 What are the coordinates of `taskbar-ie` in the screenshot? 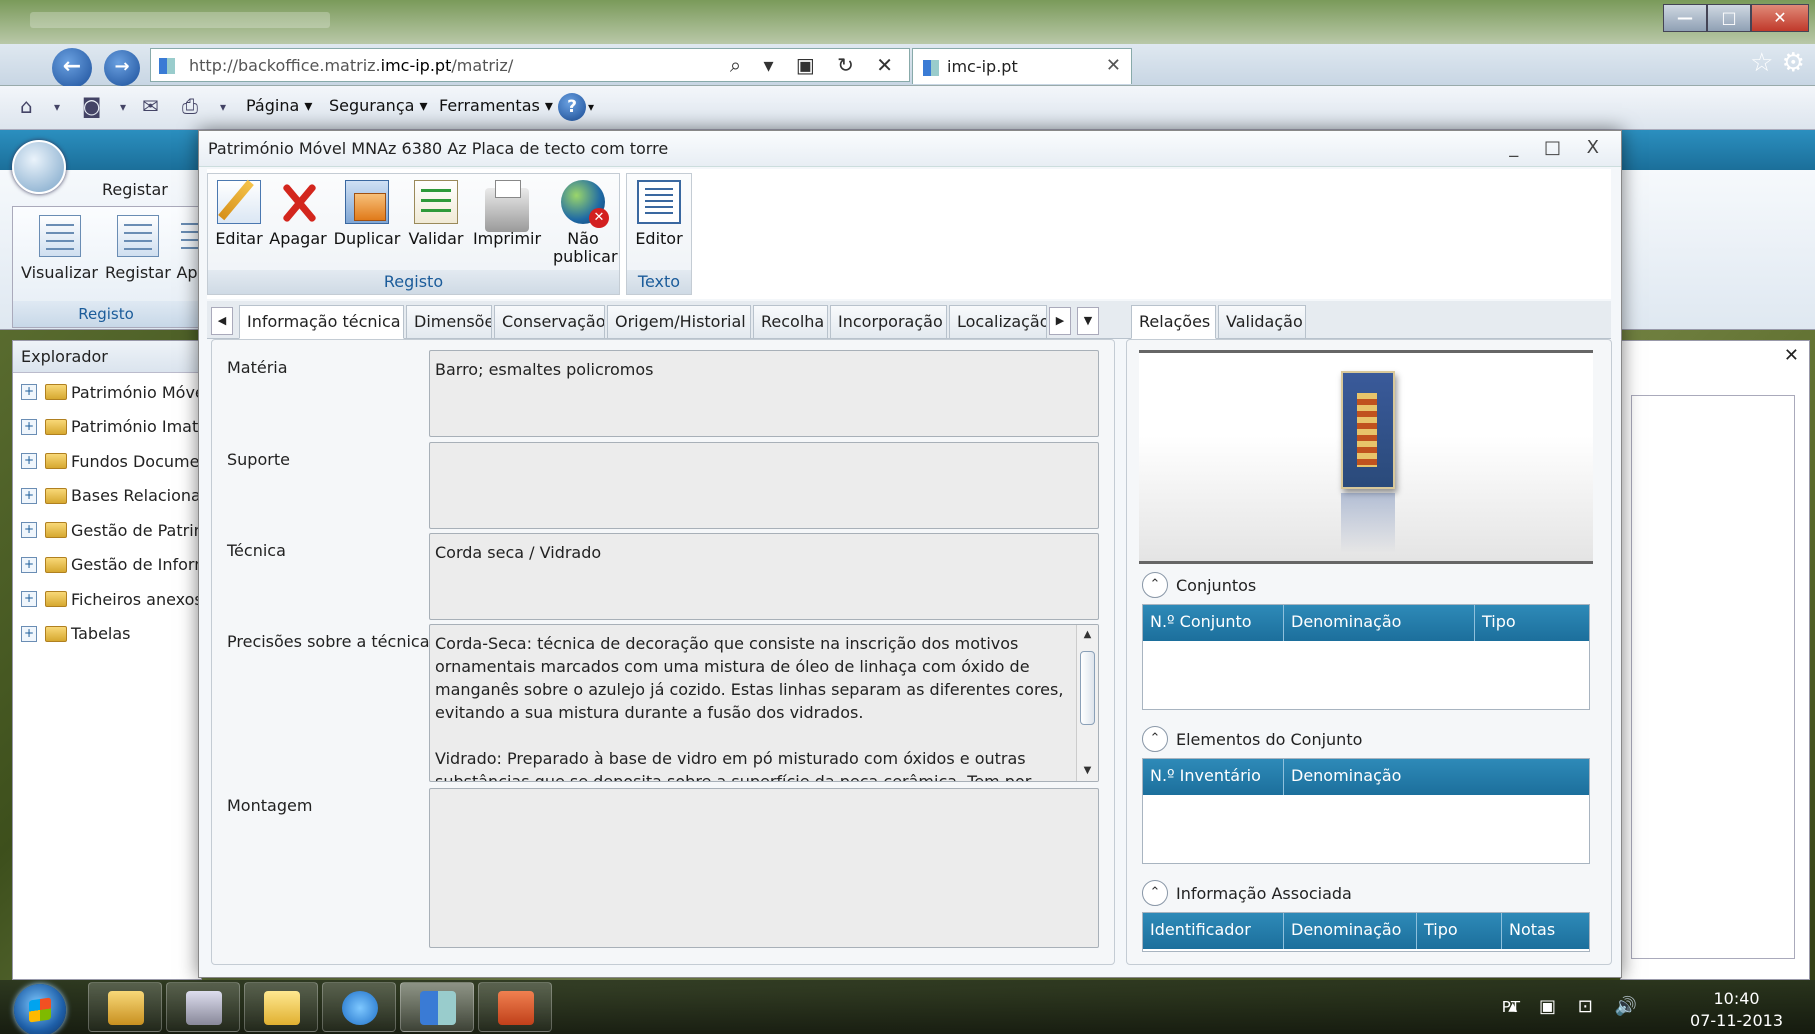 It's located at (359, 1007).